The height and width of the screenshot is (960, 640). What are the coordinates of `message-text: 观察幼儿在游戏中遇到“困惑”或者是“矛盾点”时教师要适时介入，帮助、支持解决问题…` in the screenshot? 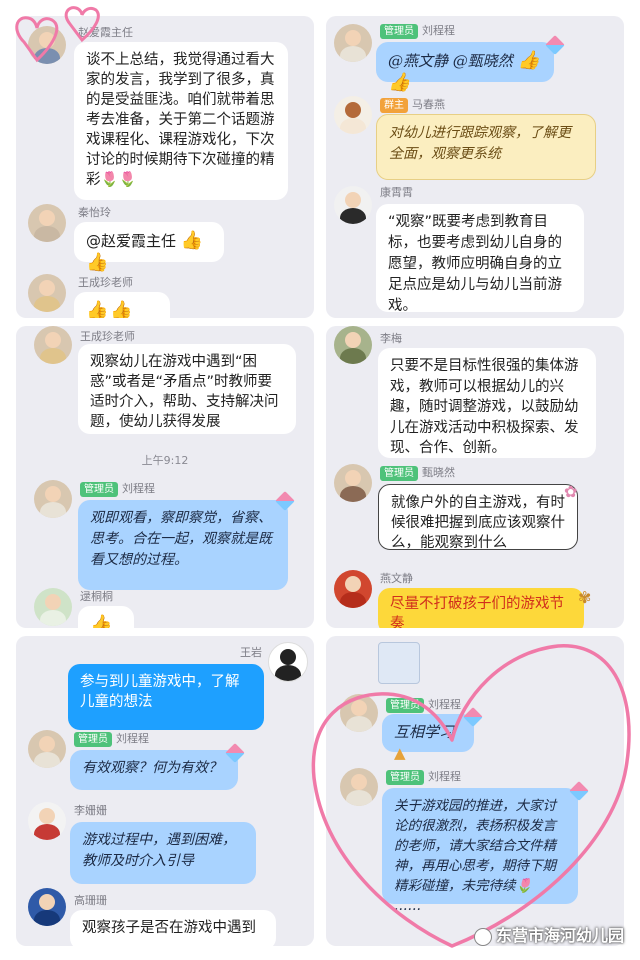 It's located at (184, 392).